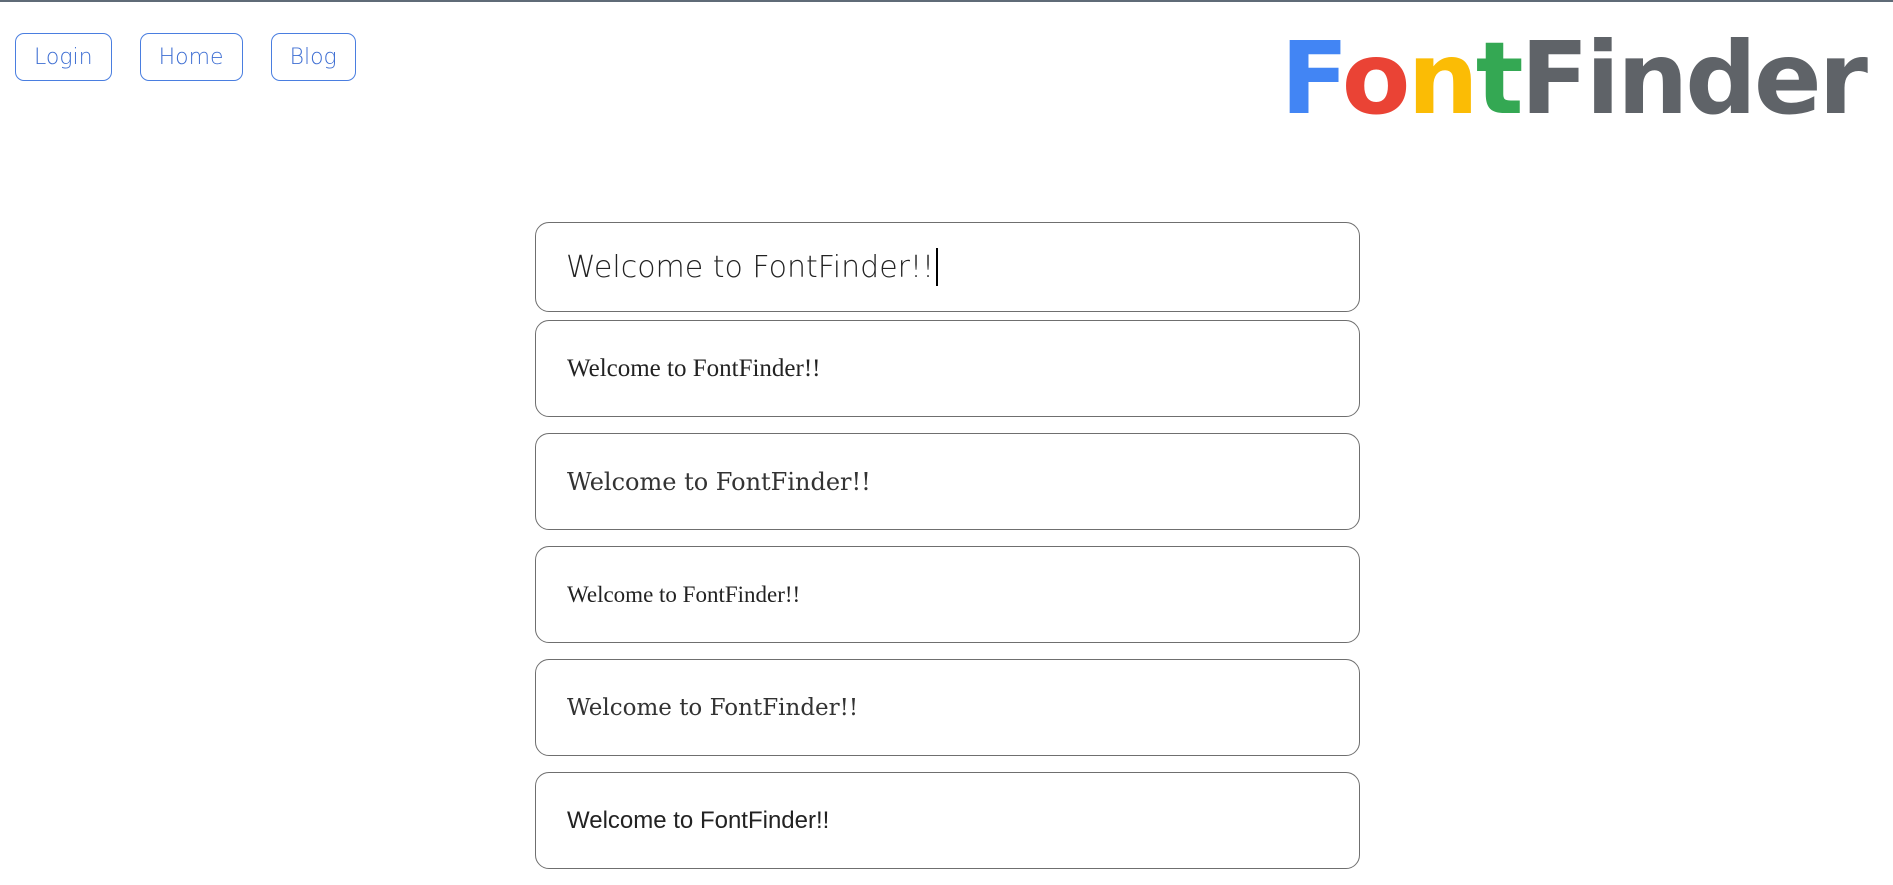 This screenshot has height=885, width=1893. Describe the element at coordinates (1376, 78) in the screenshot. I see `logo-letter: o` at that location.